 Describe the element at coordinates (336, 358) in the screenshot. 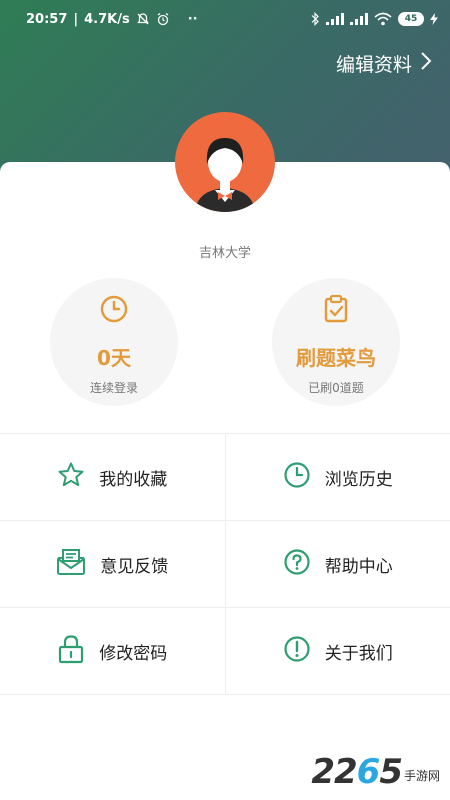

I see `stat-value: 刷题菜鸟` at that location.